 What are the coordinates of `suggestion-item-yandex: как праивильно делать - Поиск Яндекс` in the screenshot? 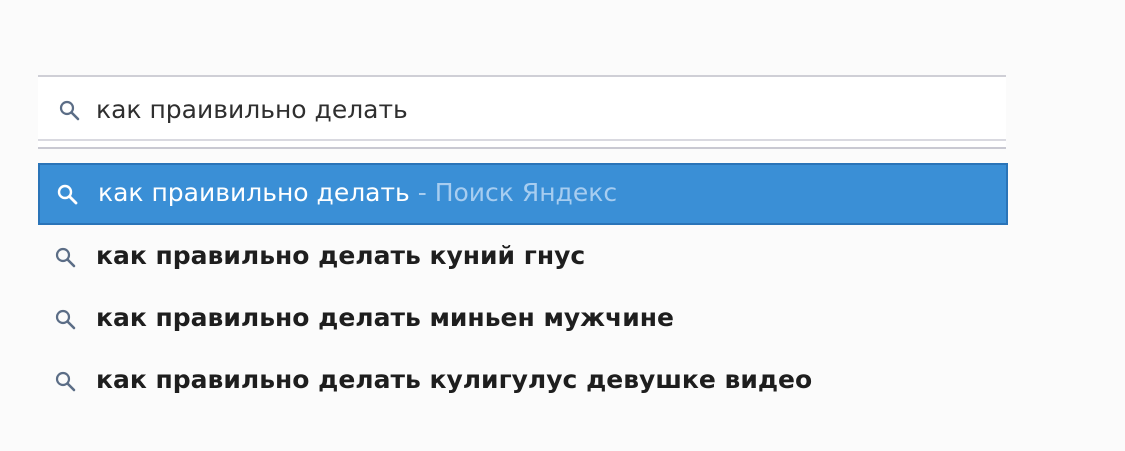 It's located at (523, 194).